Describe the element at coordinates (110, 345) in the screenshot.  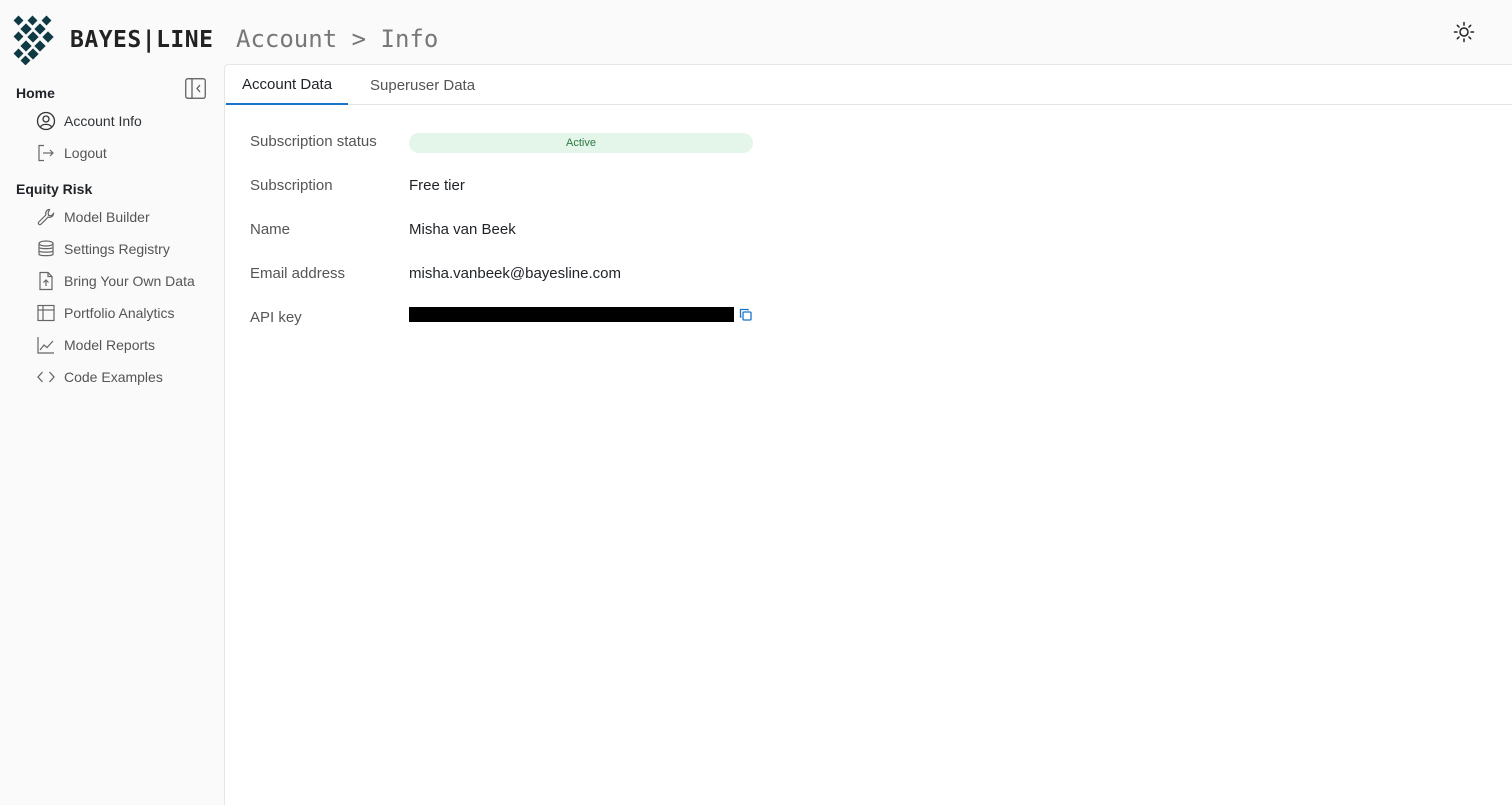
I see `sidebar-item-label: Model Reports` at that location.